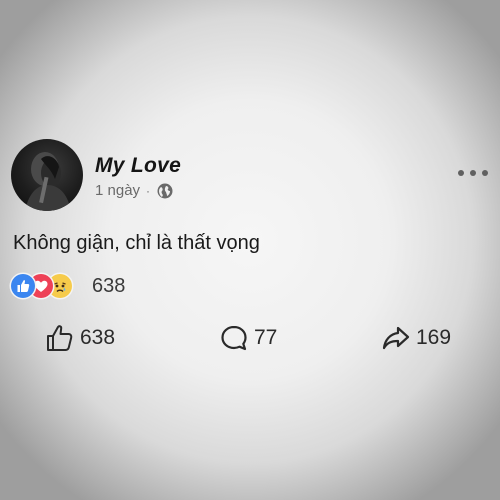  Describe the element at coordinates (23, 286) in the screenshot. I see `like-icon` at that location.